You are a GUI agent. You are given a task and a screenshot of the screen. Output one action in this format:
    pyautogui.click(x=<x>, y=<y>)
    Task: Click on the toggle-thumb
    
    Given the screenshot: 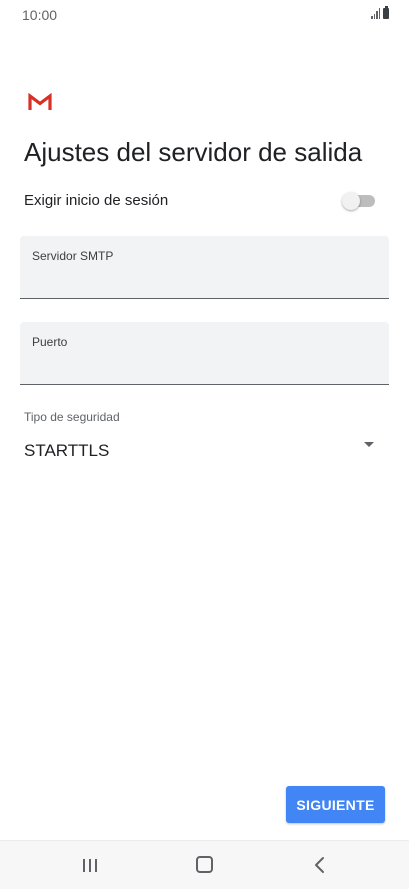 What is the action you would take?
    pyautogui.click(x=351, y=201)
    